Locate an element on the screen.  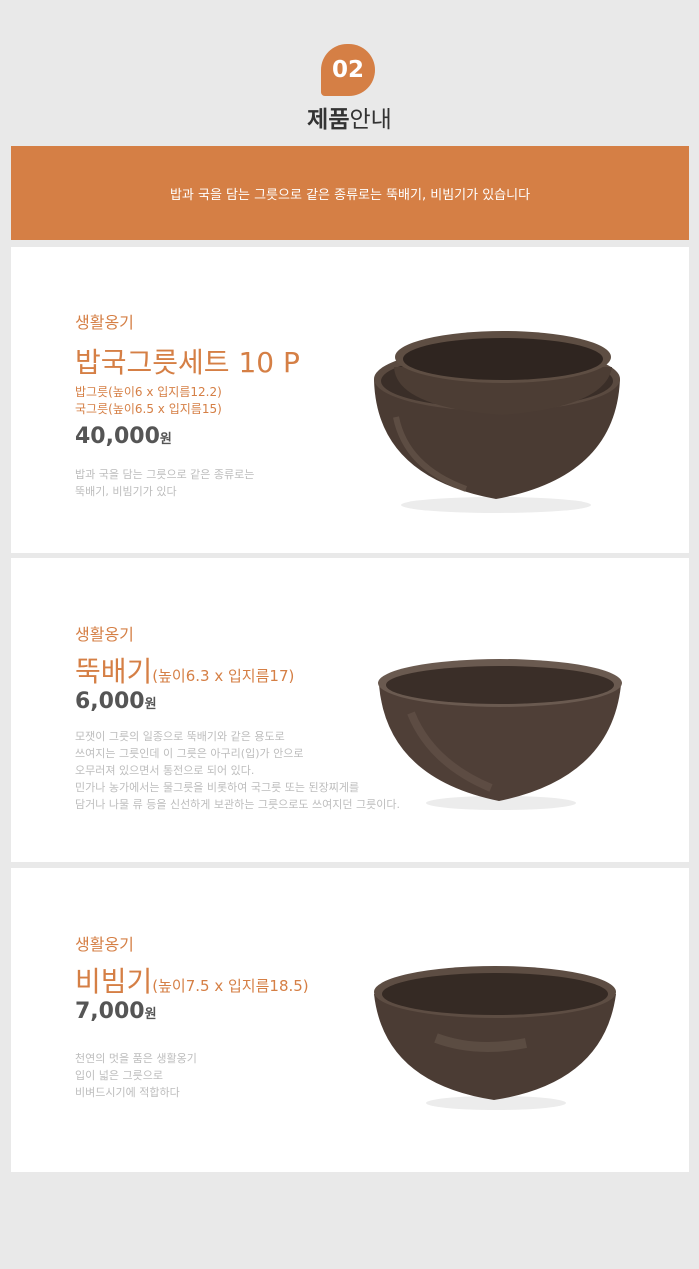
section-title-light: 안내 is located at coordinates (370, 120).